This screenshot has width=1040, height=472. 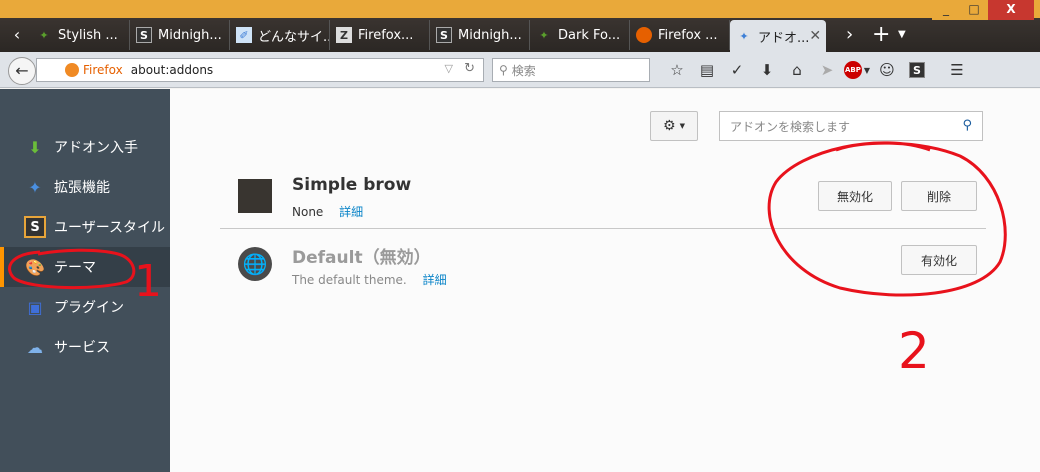 I want to click on reload-icon: ↻, so click(x=469, y=68).